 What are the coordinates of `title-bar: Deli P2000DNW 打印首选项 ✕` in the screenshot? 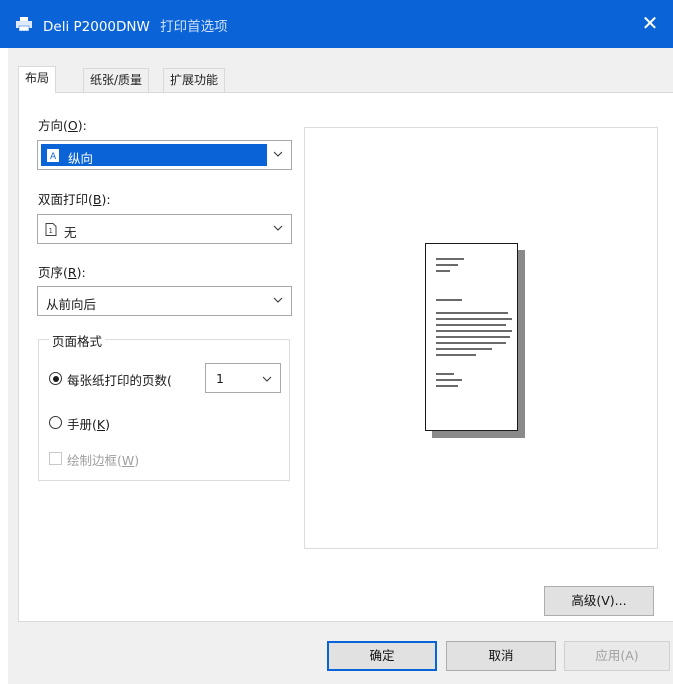 It's located at (336, 24).